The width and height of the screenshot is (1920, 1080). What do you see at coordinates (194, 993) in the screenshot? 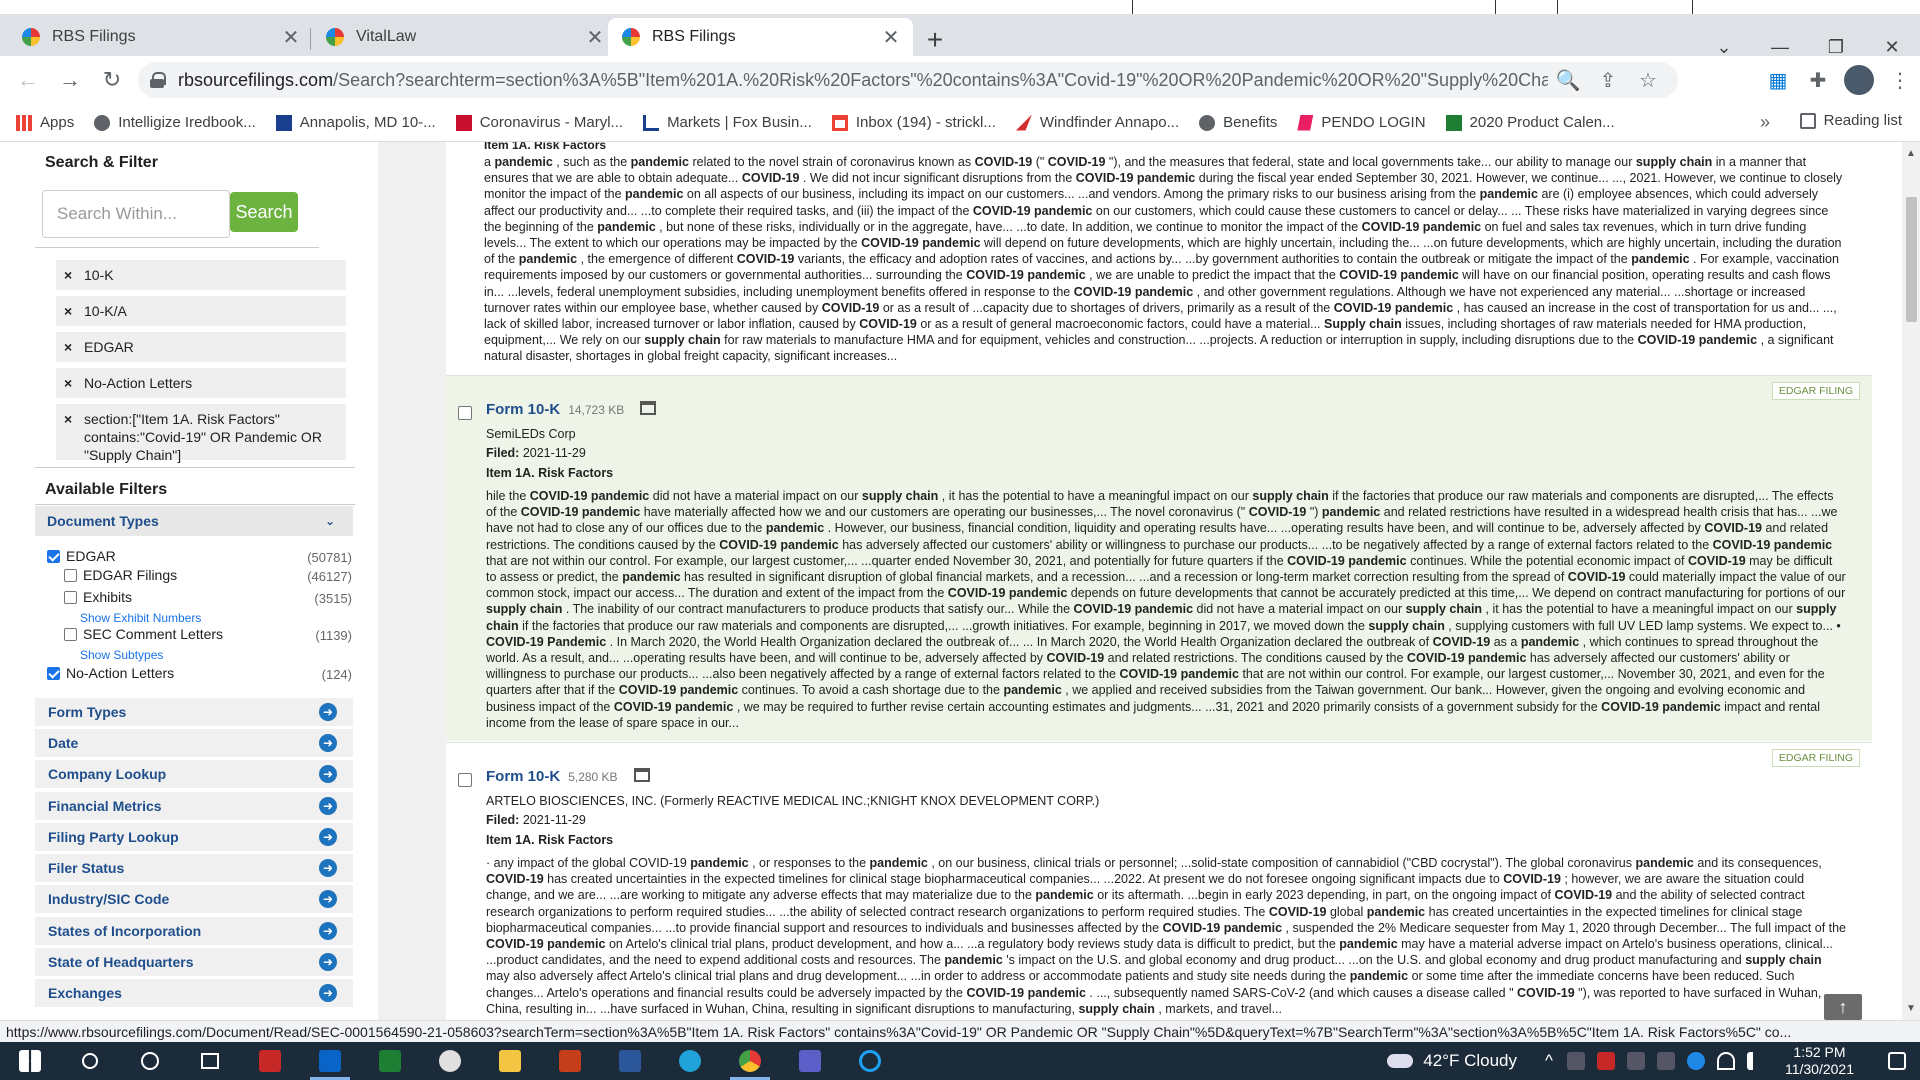
I see `accordion-exchanges: Exchanges ➜` at bounding box center [194, 993].